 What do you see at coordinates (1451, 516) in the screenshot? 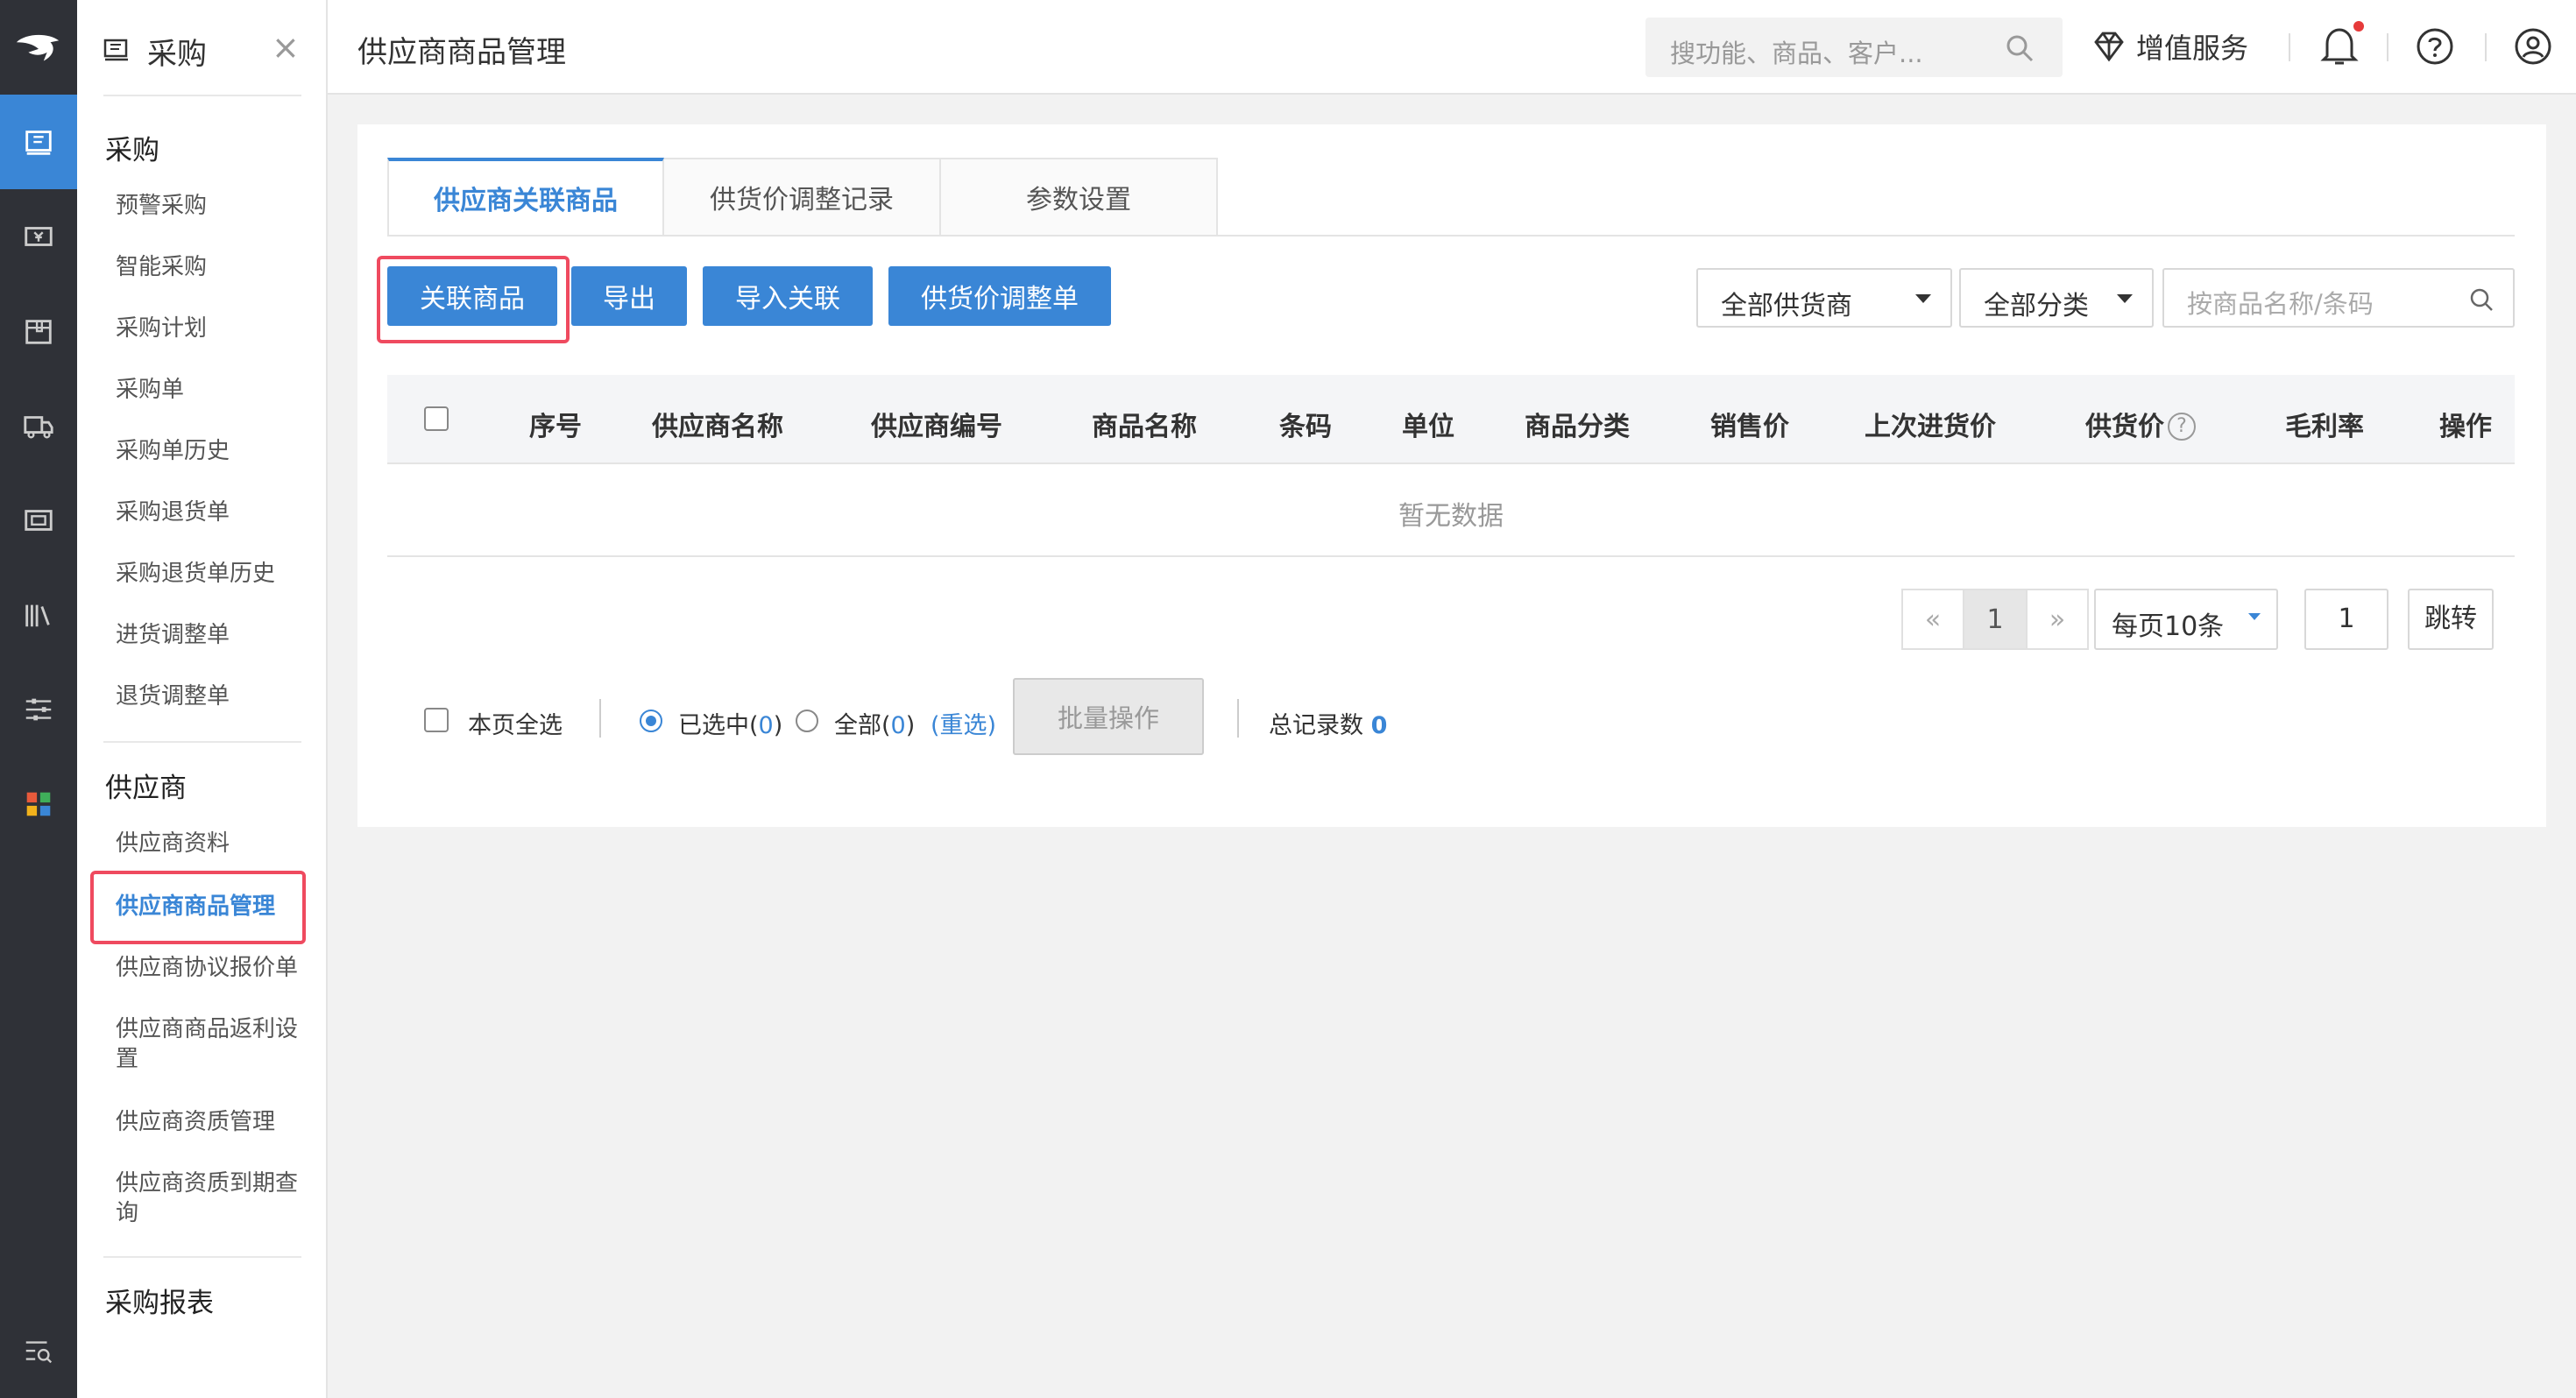
I see `empty-text: 暂无数据` at bounding box center [1451, 516].